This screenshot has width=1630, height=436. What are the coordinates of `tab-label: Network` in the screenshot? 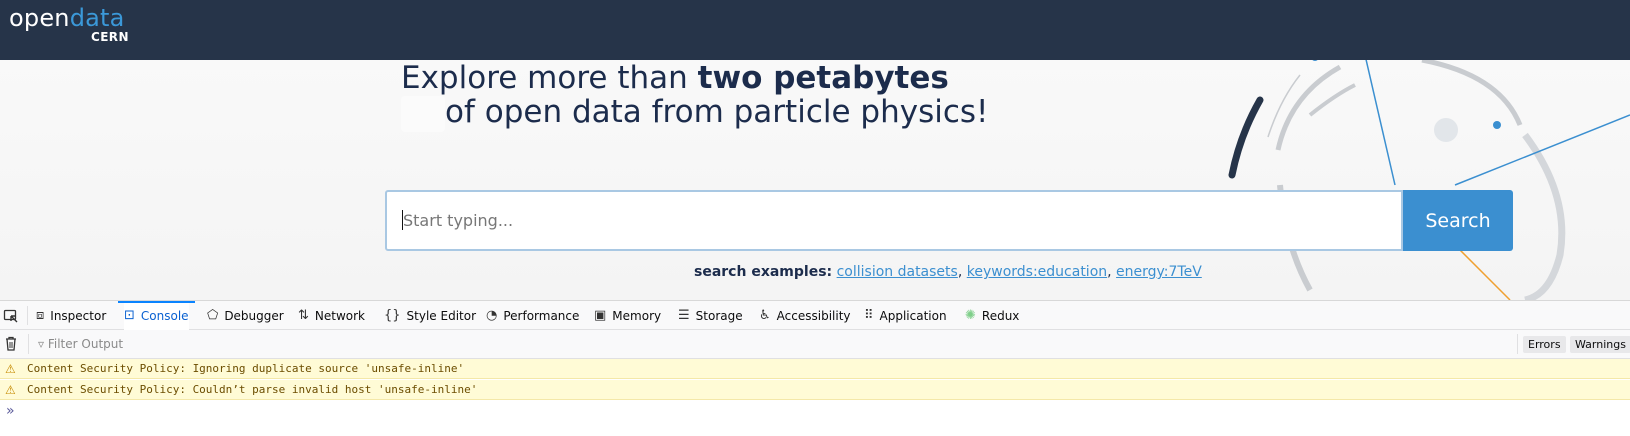 It's located at (340, 315).